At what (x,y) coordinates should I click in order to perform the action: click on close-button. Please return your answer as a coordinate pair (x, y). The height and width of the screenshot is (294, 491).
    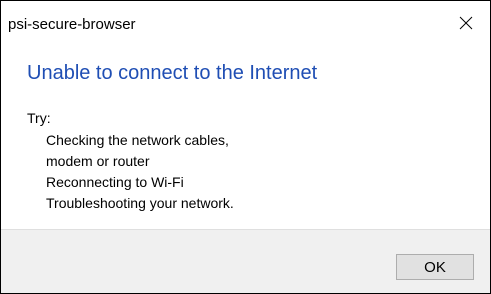
    Looking at the image, I should click on (467, 23).